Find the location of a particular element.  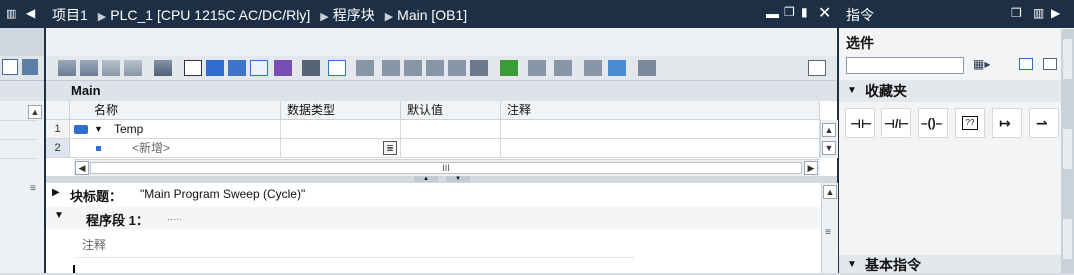

goto-next-icon is located at coordinates (435, 68).